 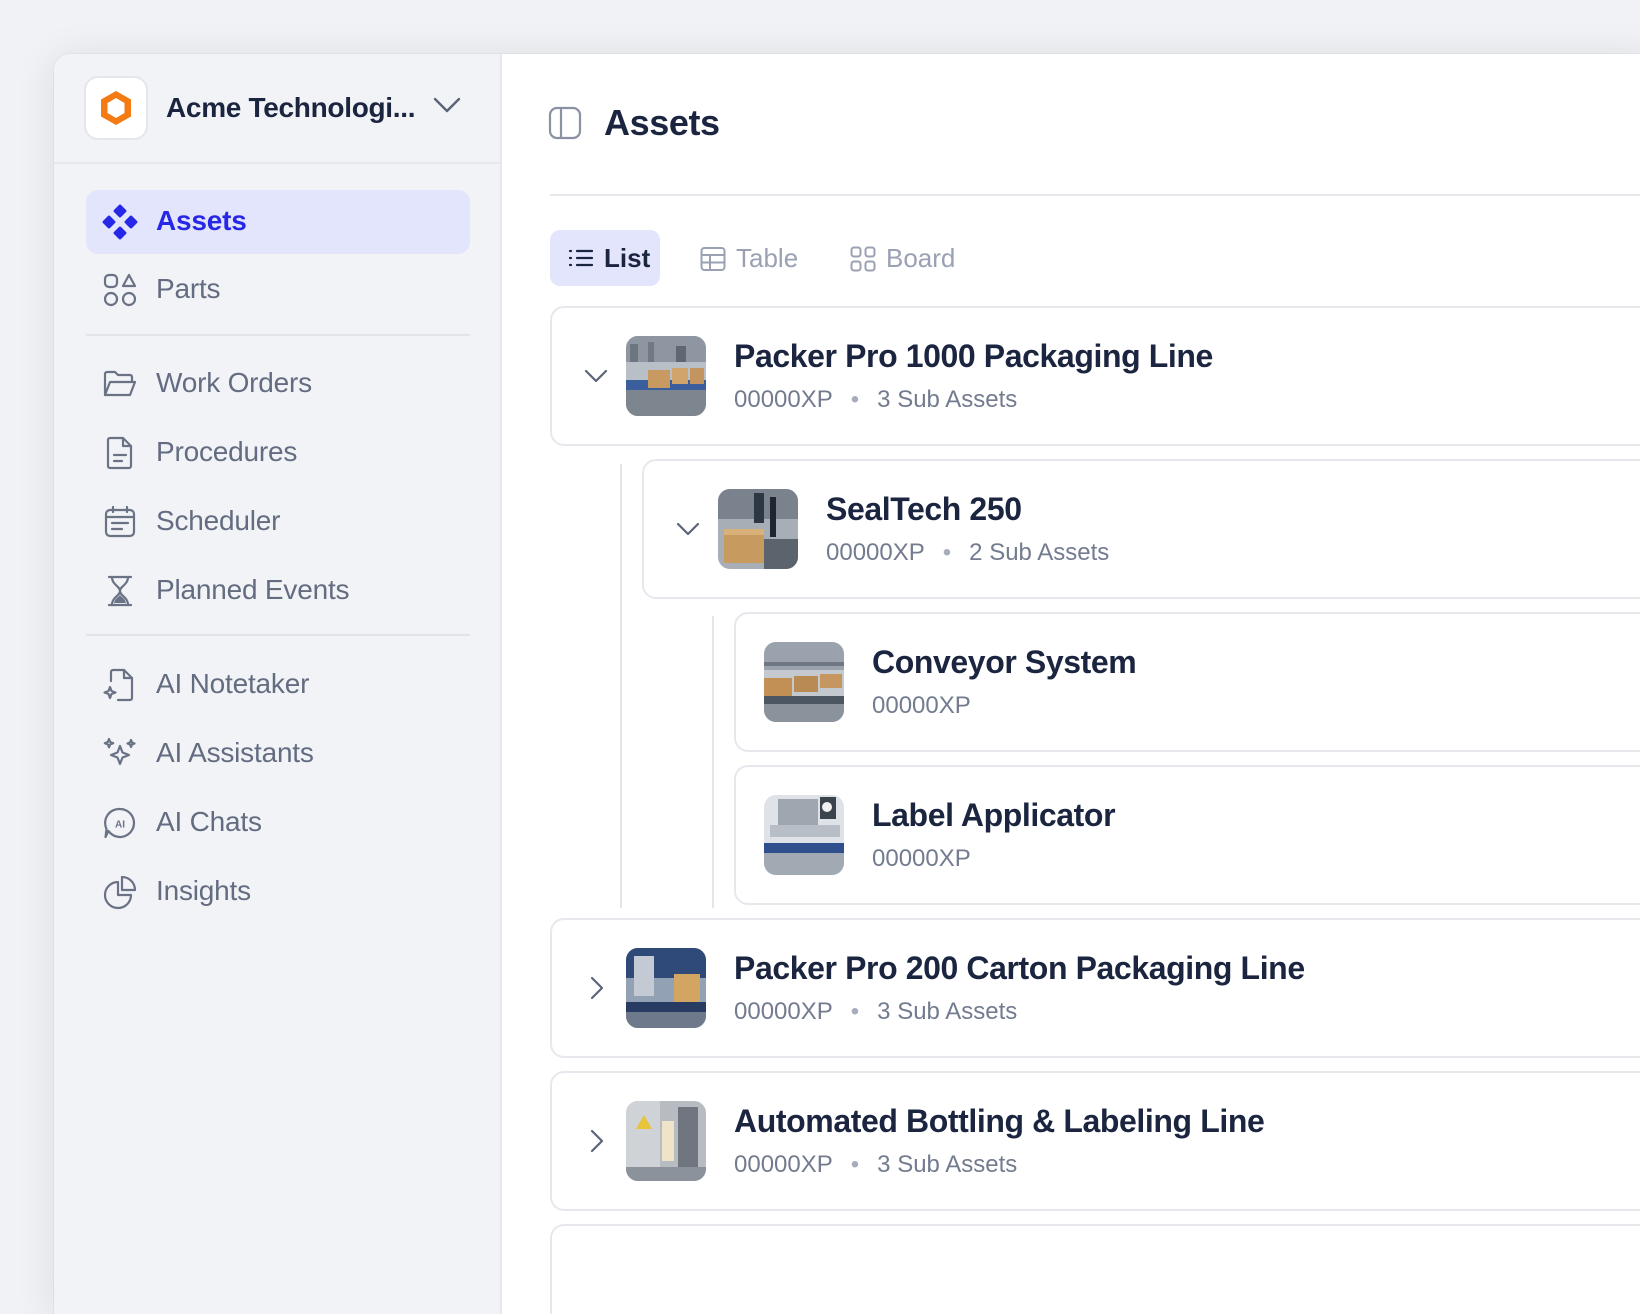 I want to click on sidebar-item-label: Scheduler, so click(x=218, y=520).